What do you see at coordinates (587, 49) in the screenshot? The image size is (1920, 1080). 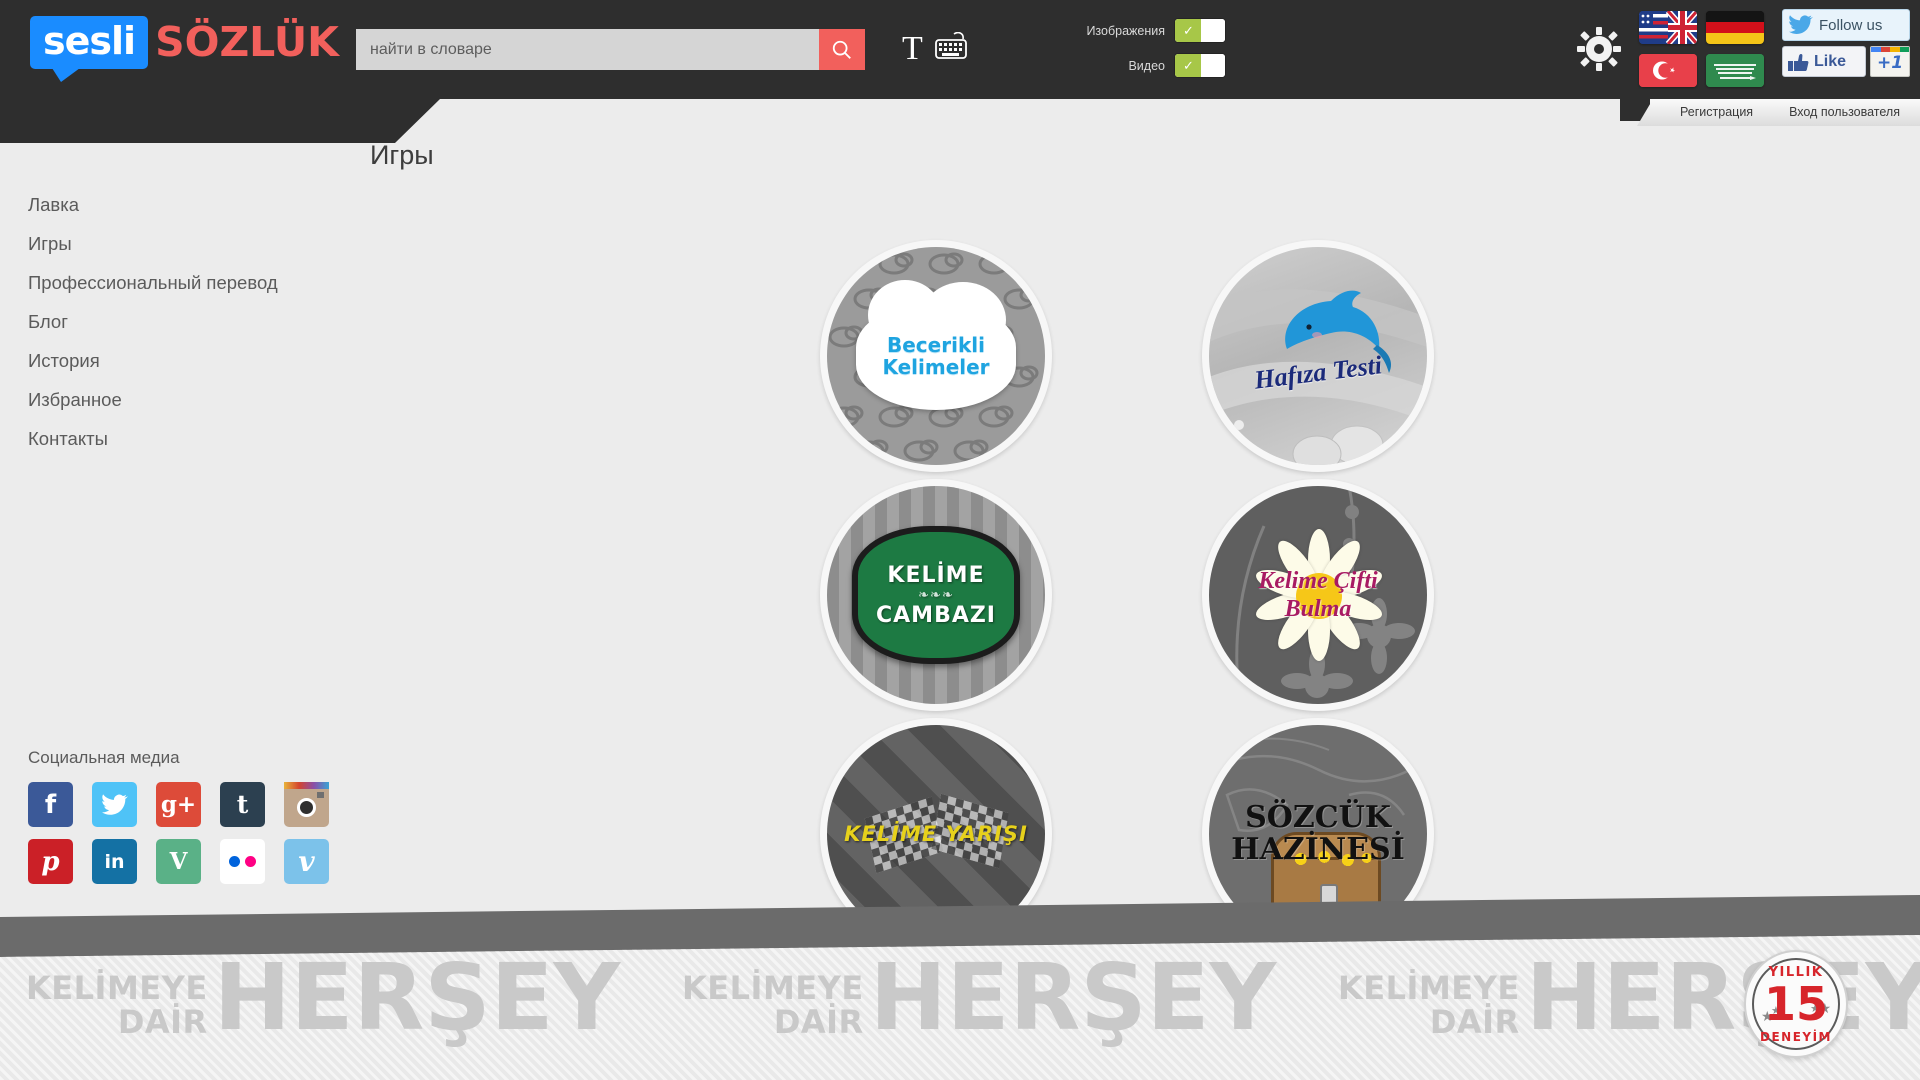 I see `search-input` at bounding box center [587, 49].